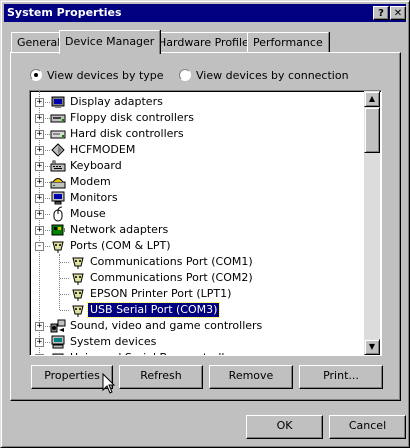 This screenshot has width=410, height=448. What do you see at coordinates (367, 427) in the screenshot?
I see `cancel-button: Cancel` at bounding box center [367, 427].